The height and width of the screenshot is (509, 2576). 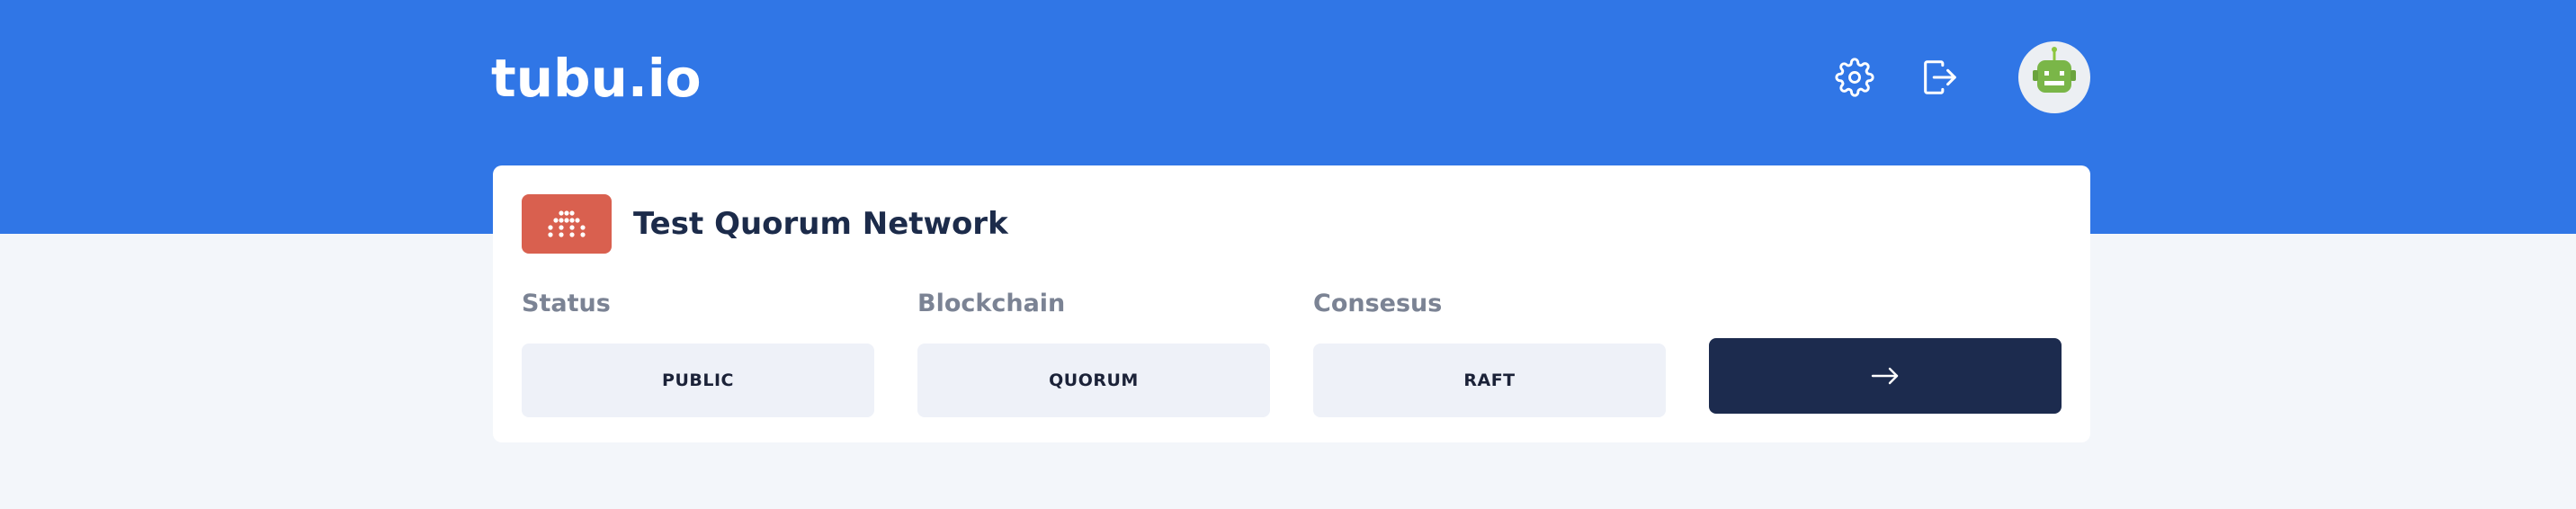 I want to click on dots-grid-icon, so click(x=567, y=223).